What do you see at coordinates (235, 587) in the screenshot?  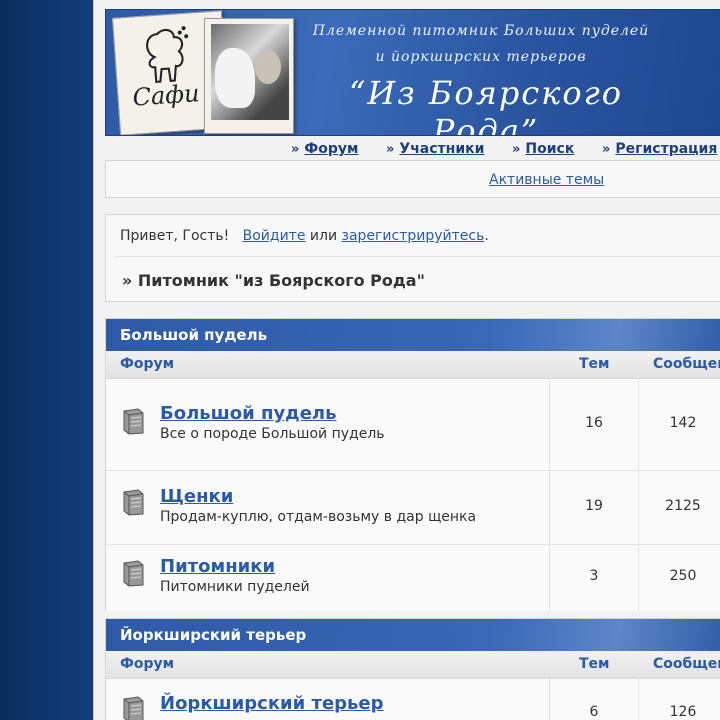 I see `forum-description: Питомники пуделей` at bounding box center [235, 587].